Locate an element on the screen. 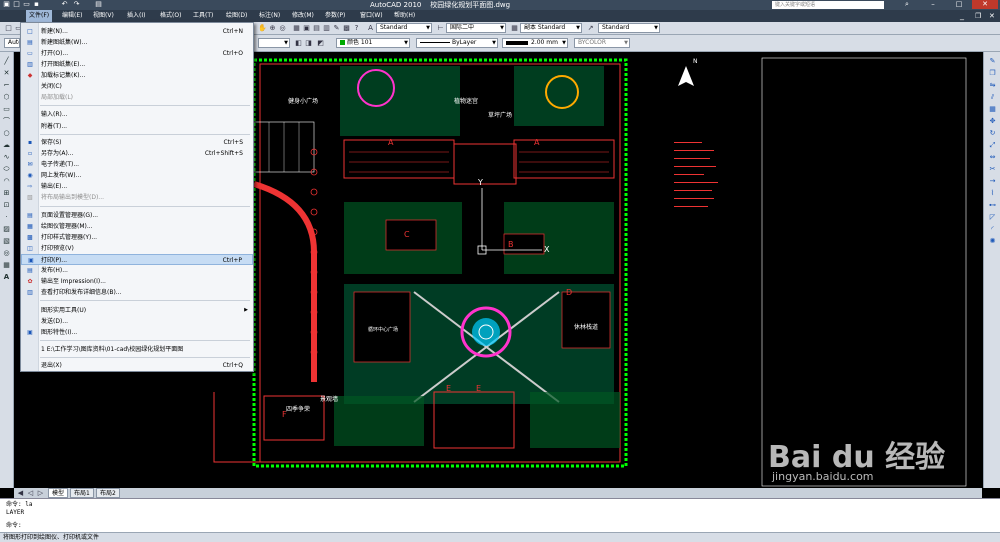 The image size is (1000, 542). tab-layout1: 布局1 is located at coordinates (82, 493).